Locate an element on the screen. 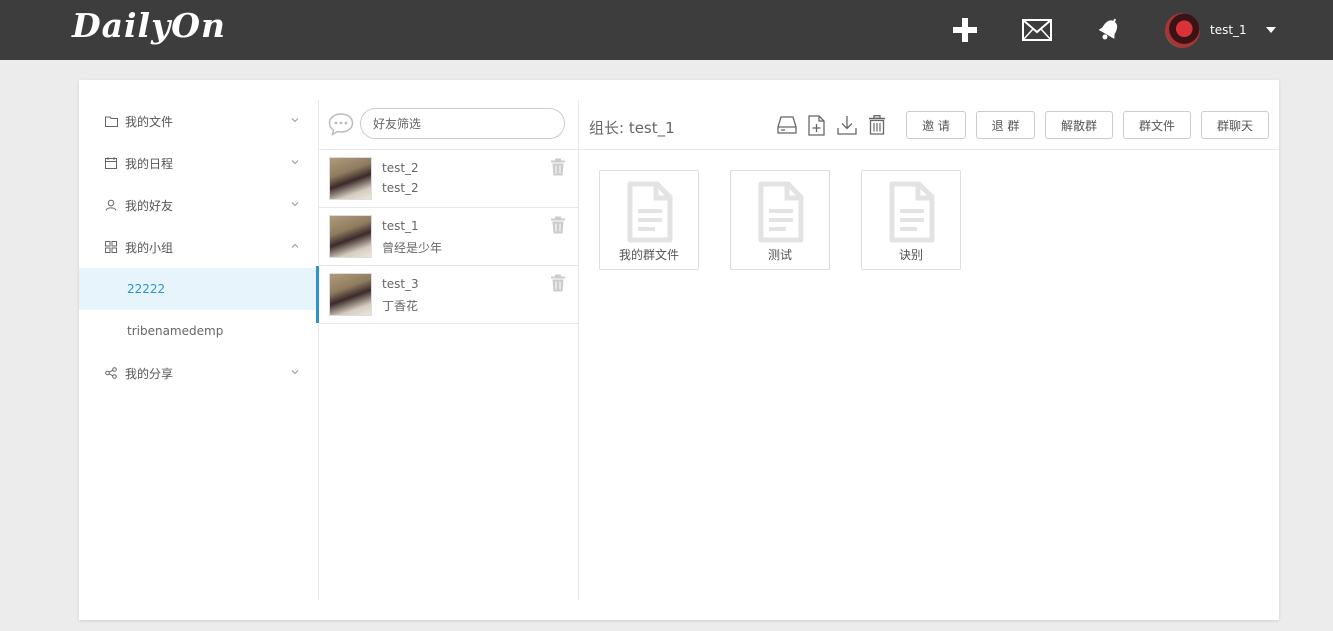  list-item: test_2 test_2 is located at coordinates (448, 179).